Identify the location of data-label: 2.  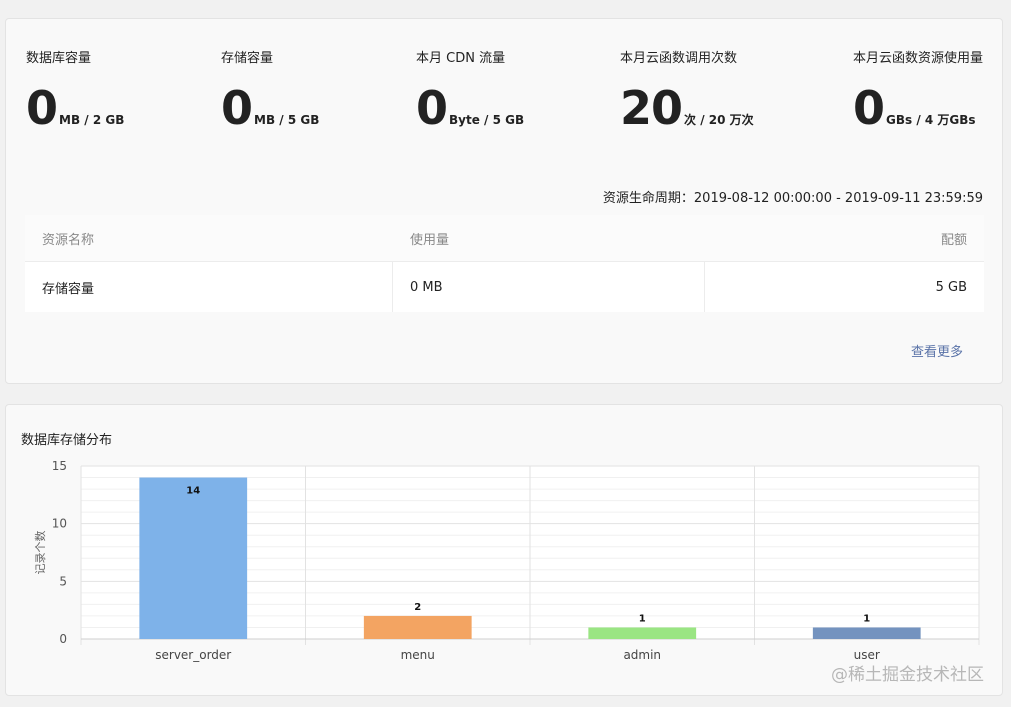
(417, 607).